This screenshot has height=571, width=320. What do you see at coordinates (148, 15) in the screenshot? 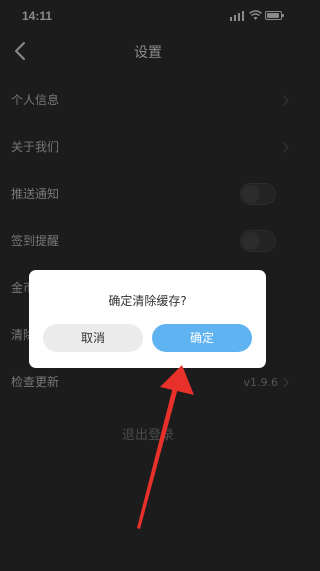
I see `status-bar: 14:11` at bounding box center [148, 15].